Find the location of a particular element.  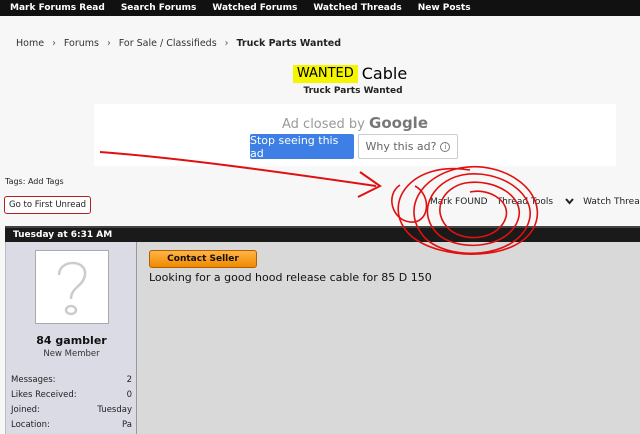

why-this-ad-button: Why this ad? i is located at coordinates (408, 146).